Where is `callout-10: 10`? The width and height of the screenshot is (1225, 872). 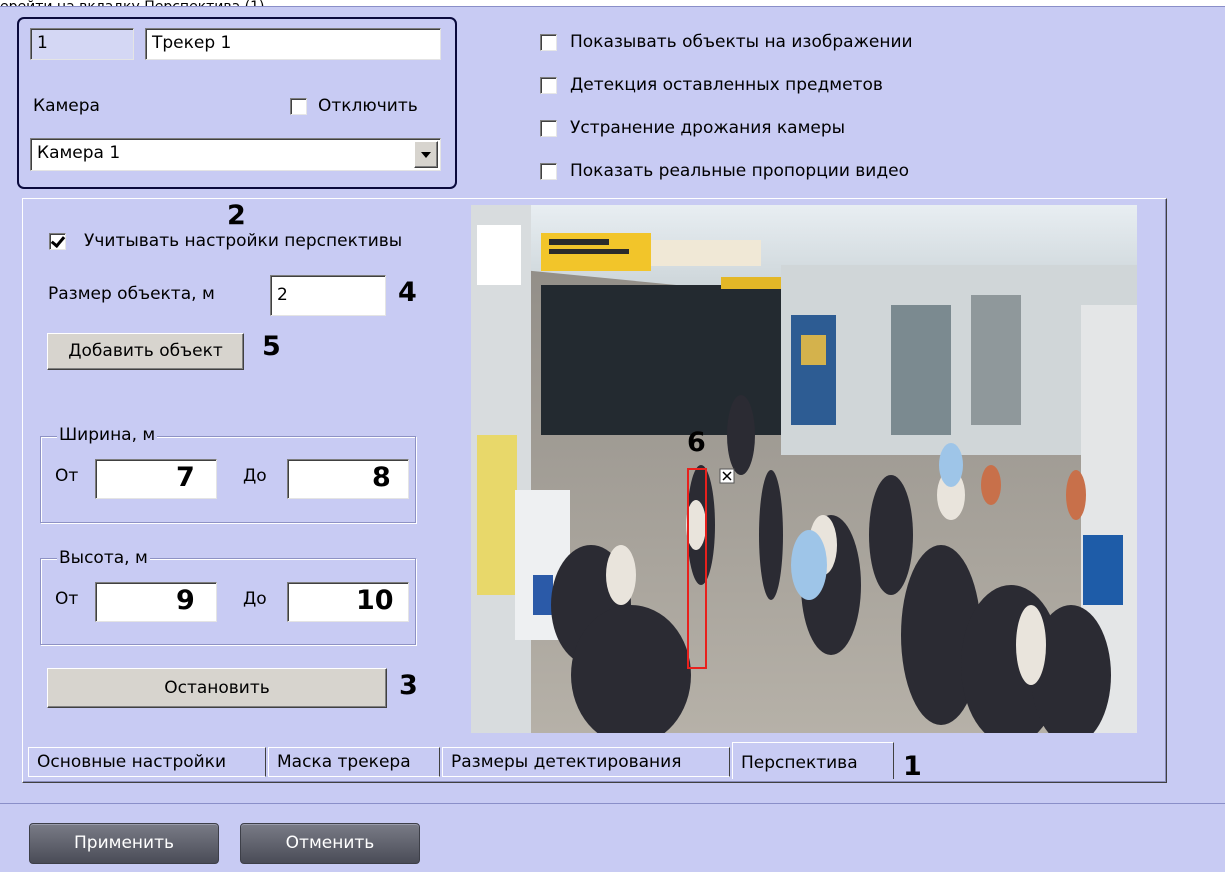
callout-10: 10 is located at coordinates (375, 600).